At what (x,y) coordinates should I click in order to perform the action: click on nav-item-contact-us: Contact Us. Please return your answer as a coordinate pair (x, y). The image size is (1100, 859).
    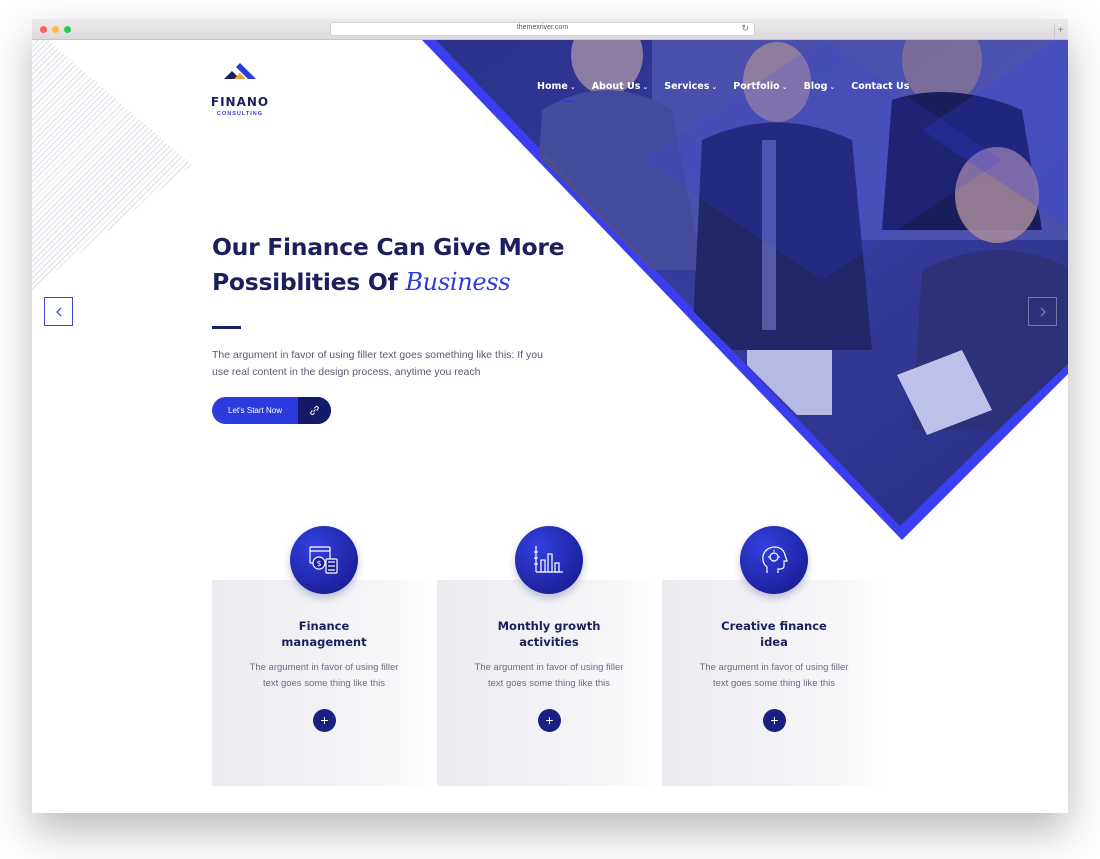
    Looking at the image, I should click on (880, 89).